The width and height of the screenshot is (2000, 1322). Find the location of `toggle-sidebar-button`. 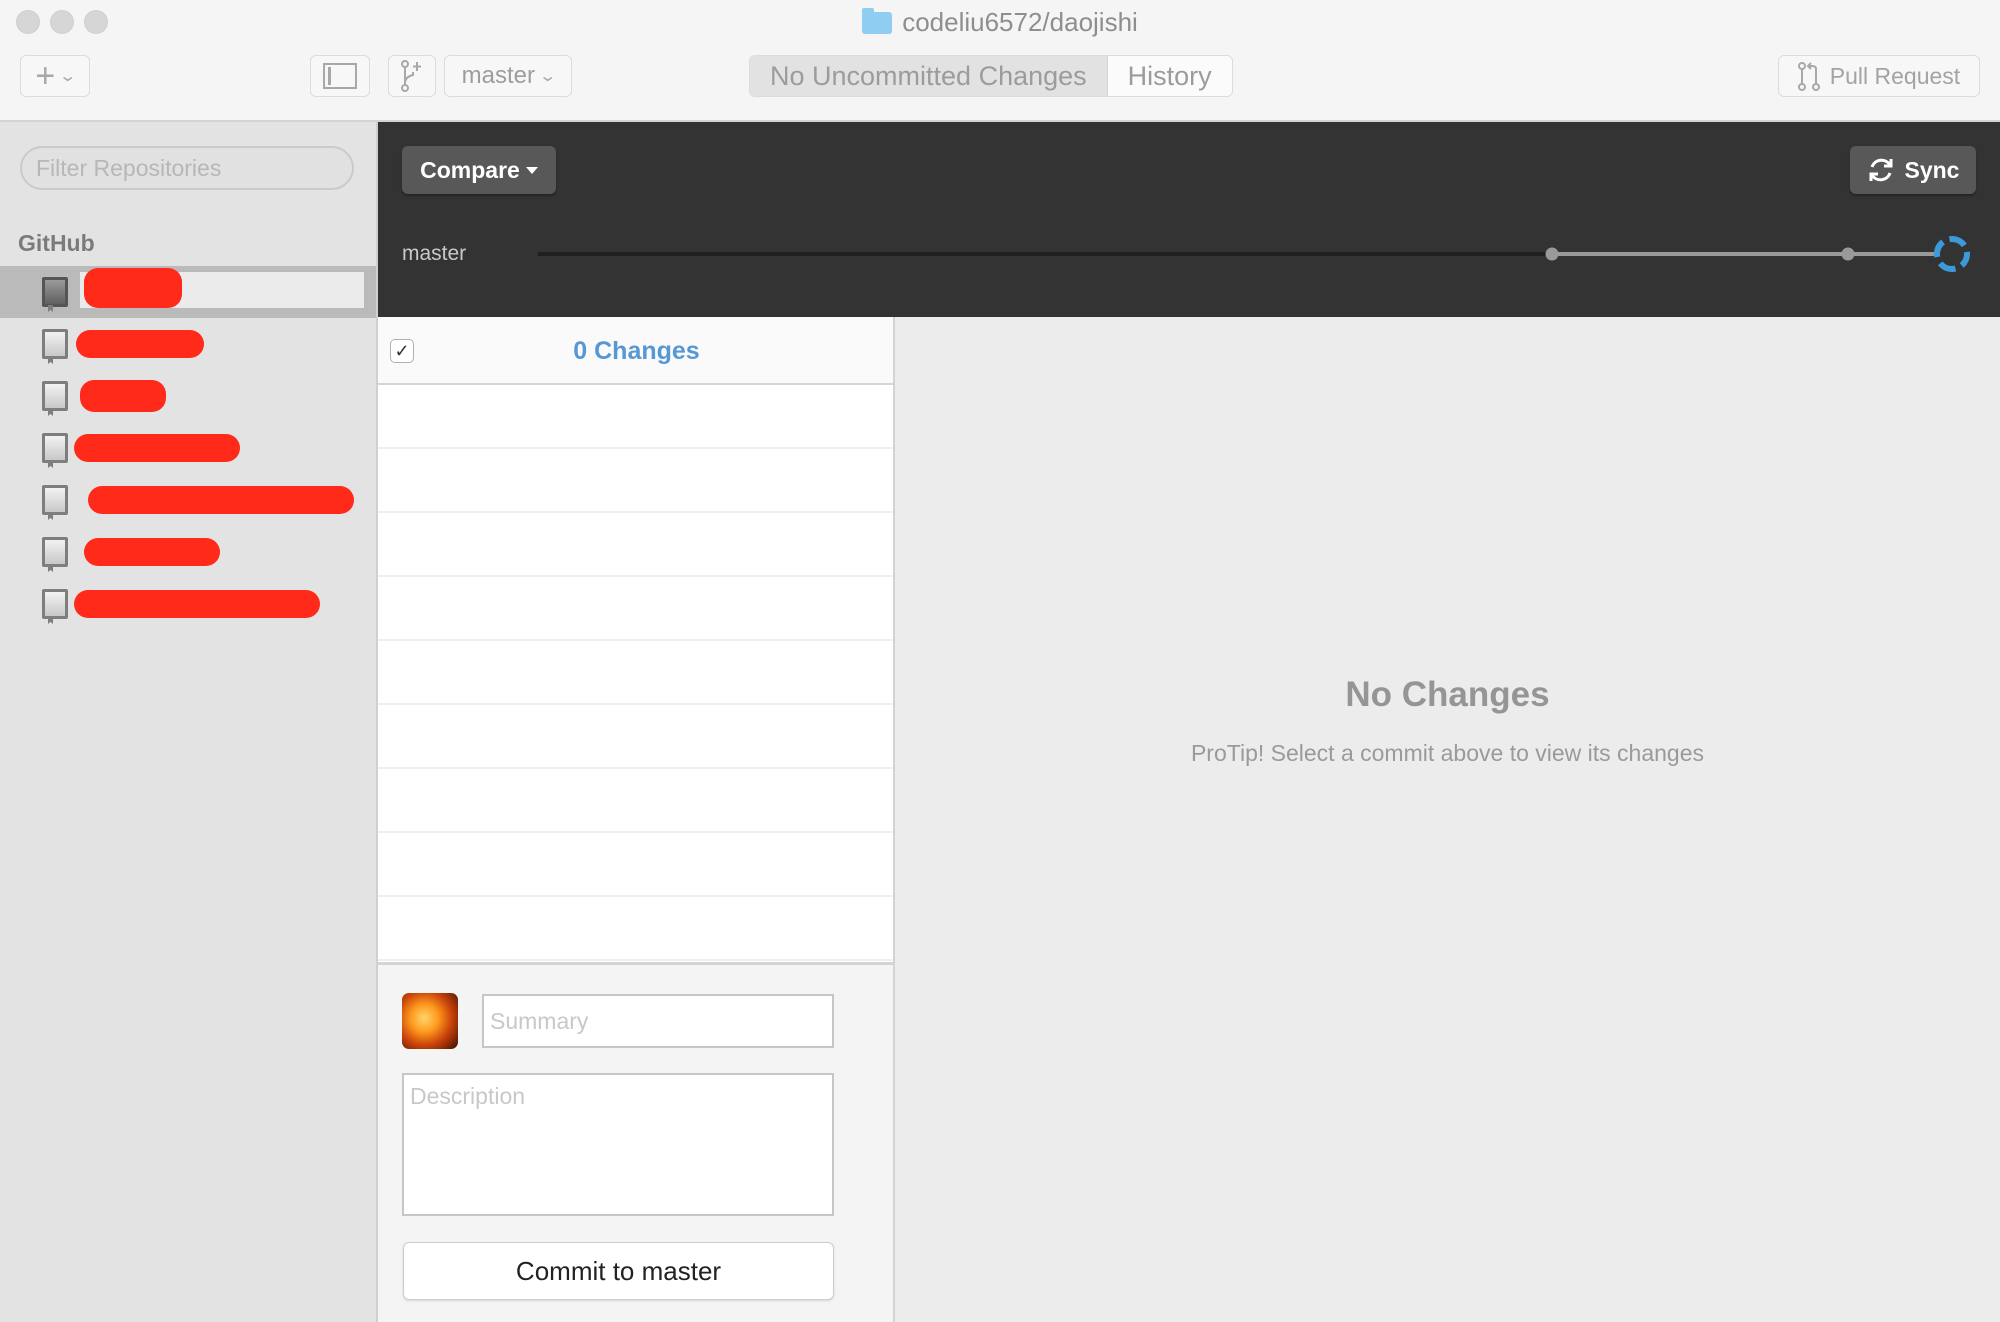

toggle-sidebar-button is located at coordinates (340, 76).